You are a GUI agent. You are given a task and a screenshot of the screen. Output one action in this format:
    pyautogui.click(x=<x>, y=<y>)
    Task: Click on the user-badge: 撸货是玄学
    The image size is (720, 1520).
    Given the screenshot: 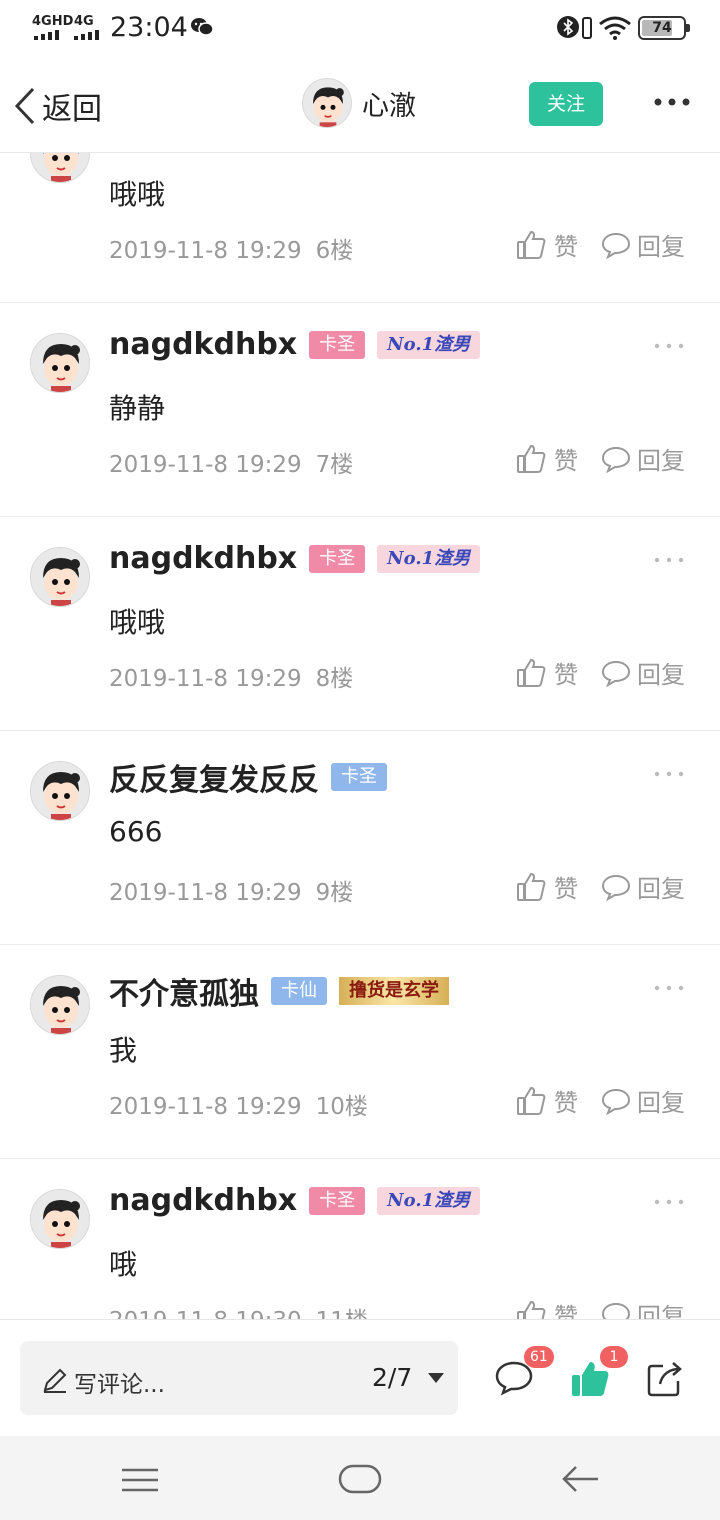 What is the action you would take?
    pyautogui.click(x=394, y=991)
    